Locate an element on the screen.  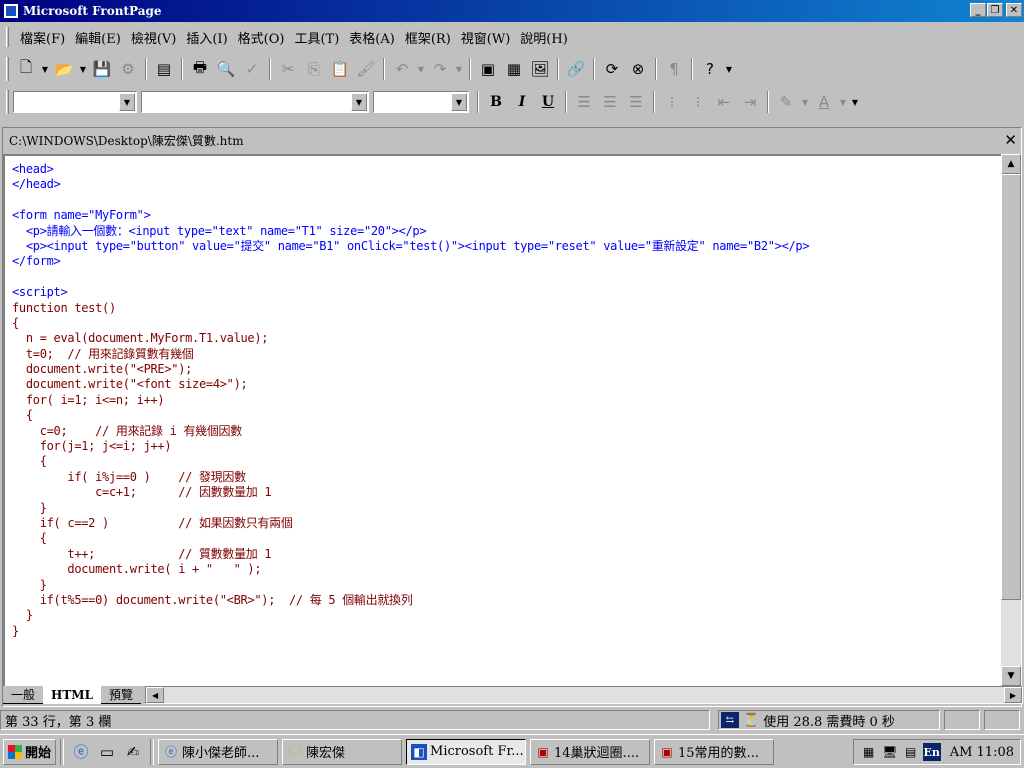
new-page-button: 🗋 is located at coordinates (26, 69).